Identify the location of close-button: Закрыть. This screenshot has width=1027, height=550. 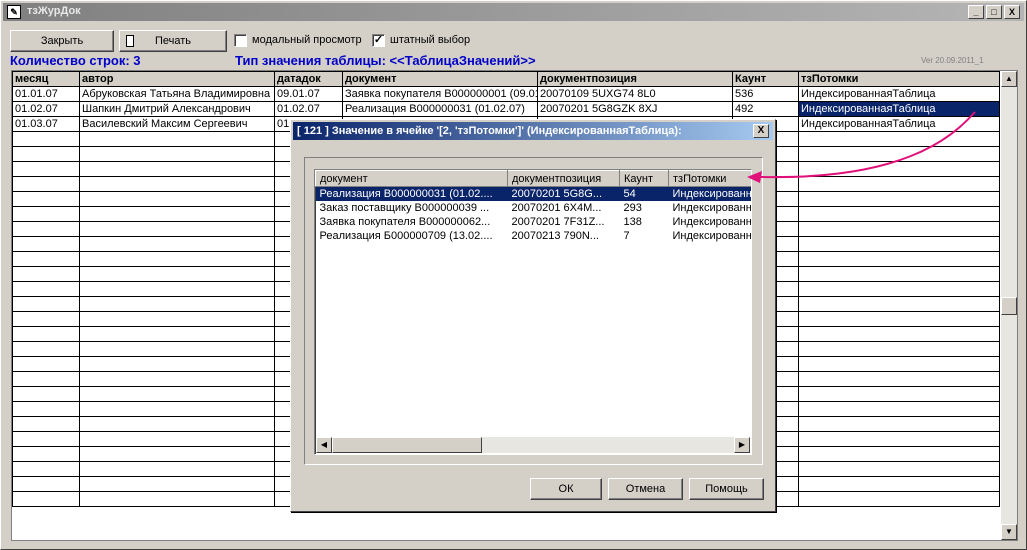
(62, 41).